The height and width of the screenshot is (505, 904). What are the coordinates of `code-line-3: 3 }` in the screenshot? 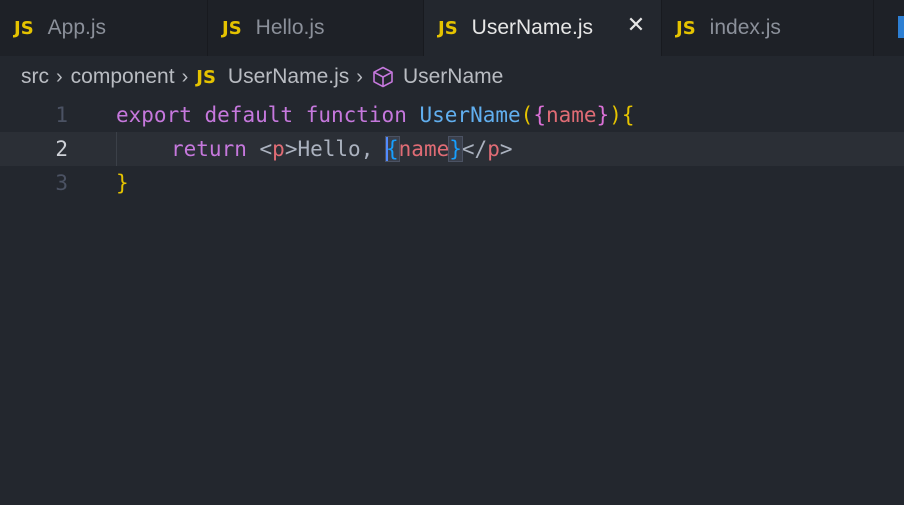 It's located at (452, 183).